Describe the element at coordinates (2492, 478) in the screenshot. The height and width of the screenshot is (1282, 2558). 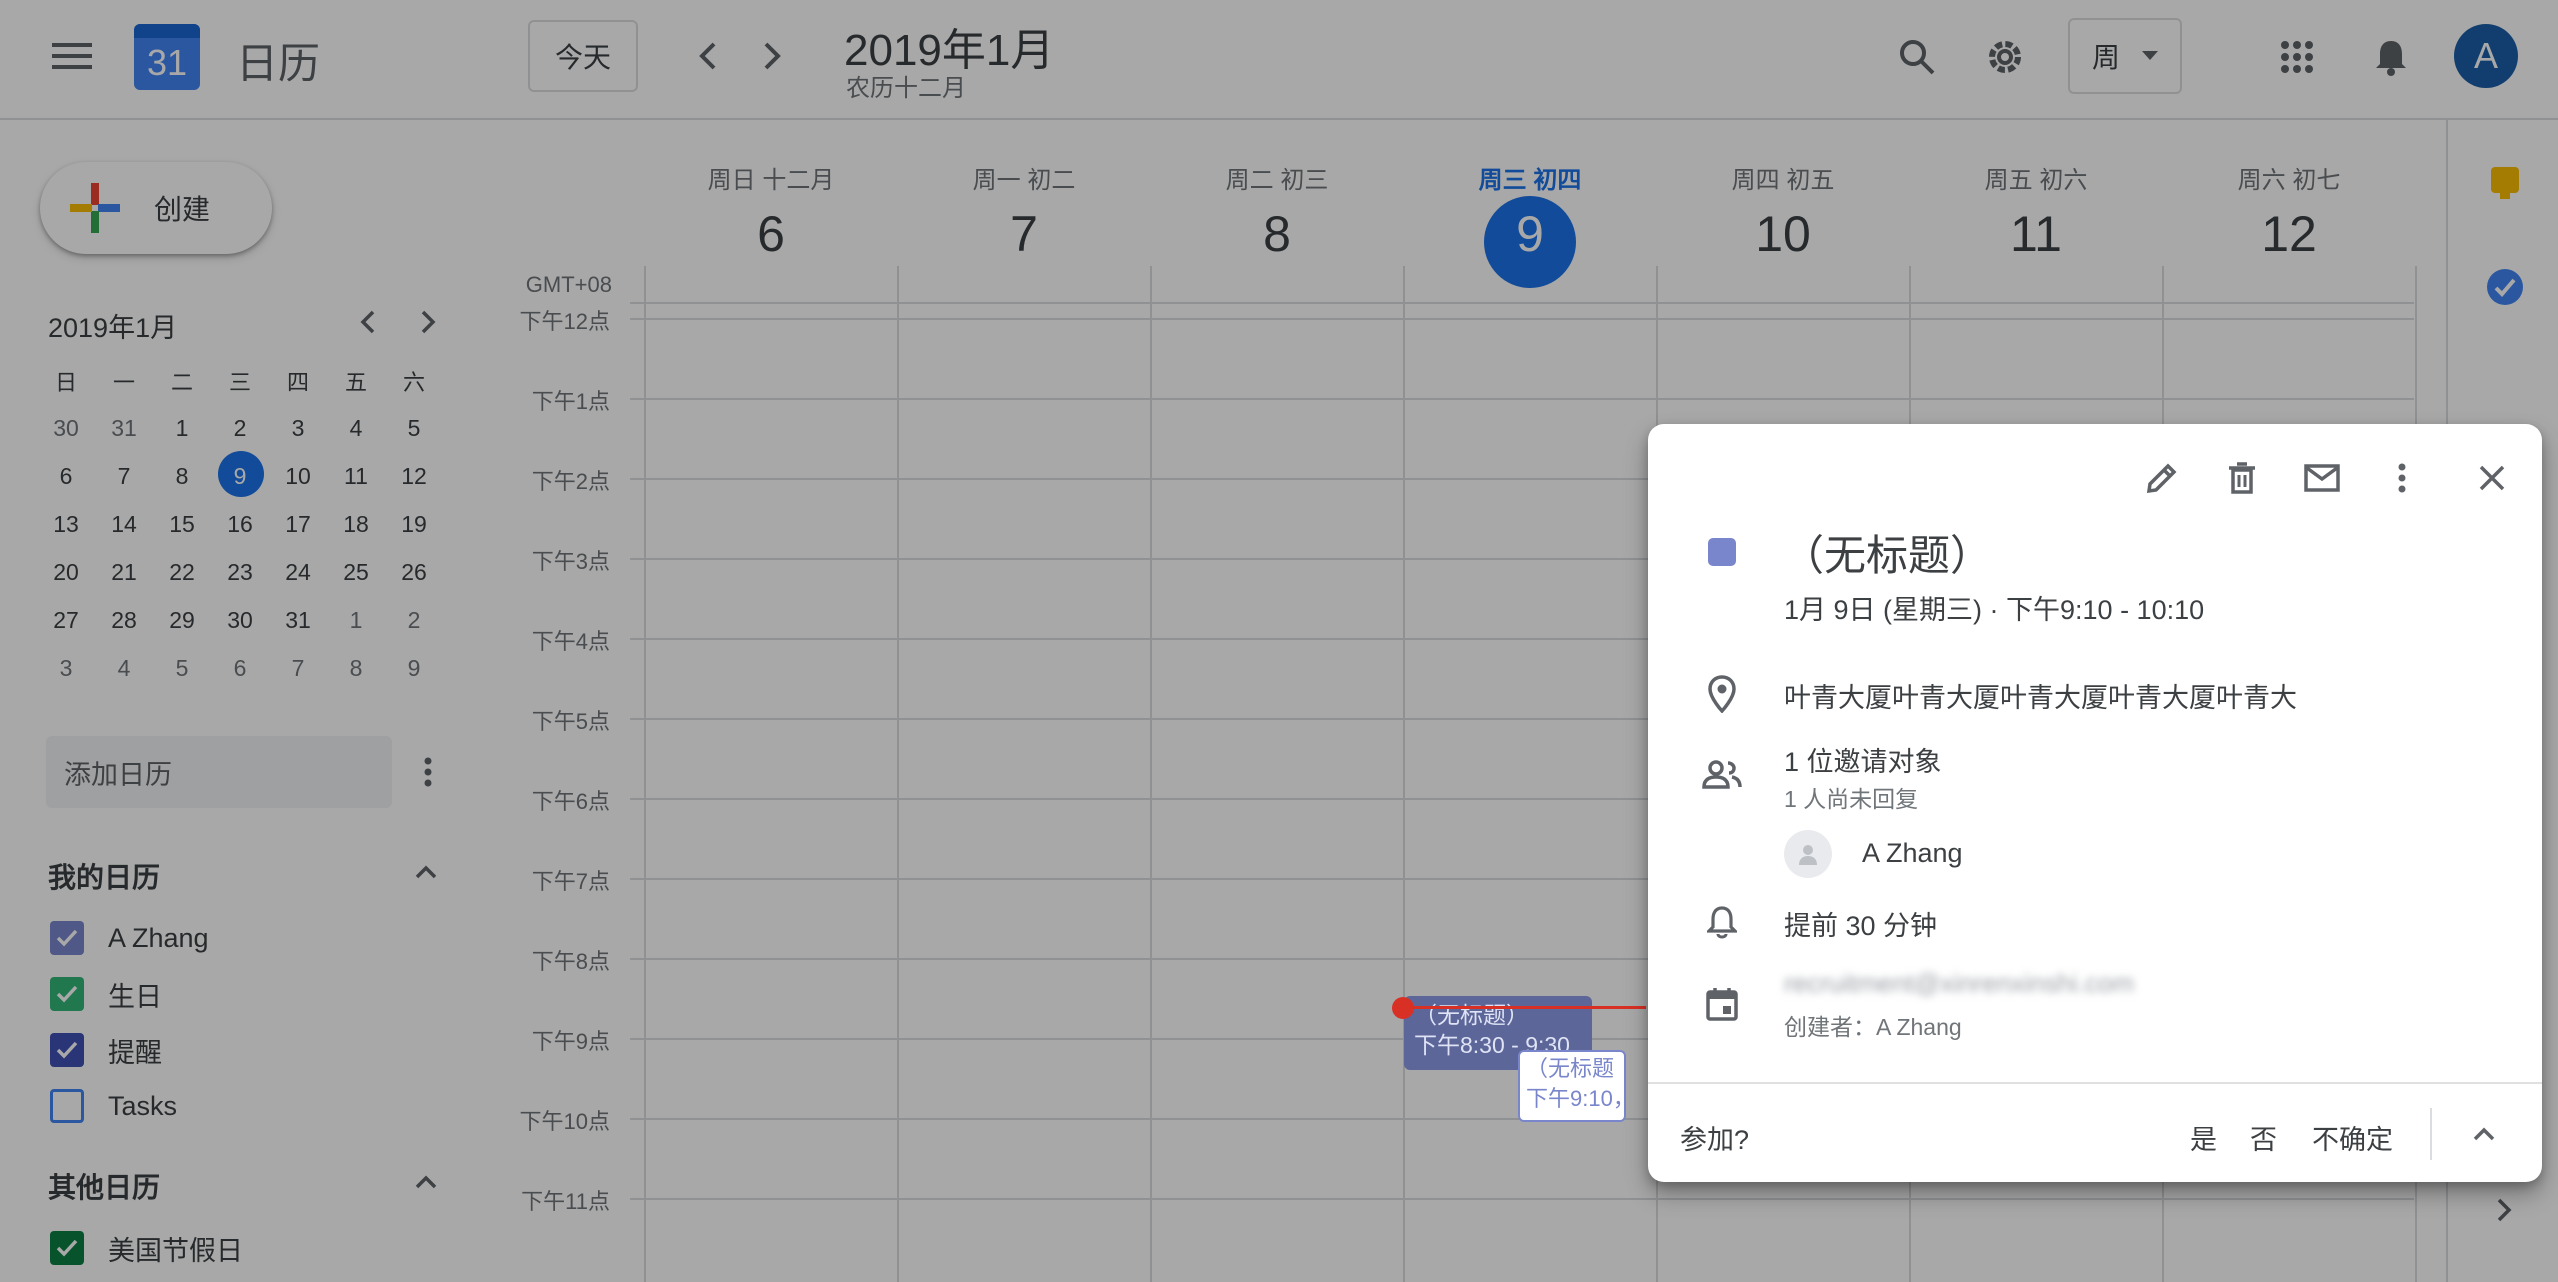
I see `close-icon` at that location.